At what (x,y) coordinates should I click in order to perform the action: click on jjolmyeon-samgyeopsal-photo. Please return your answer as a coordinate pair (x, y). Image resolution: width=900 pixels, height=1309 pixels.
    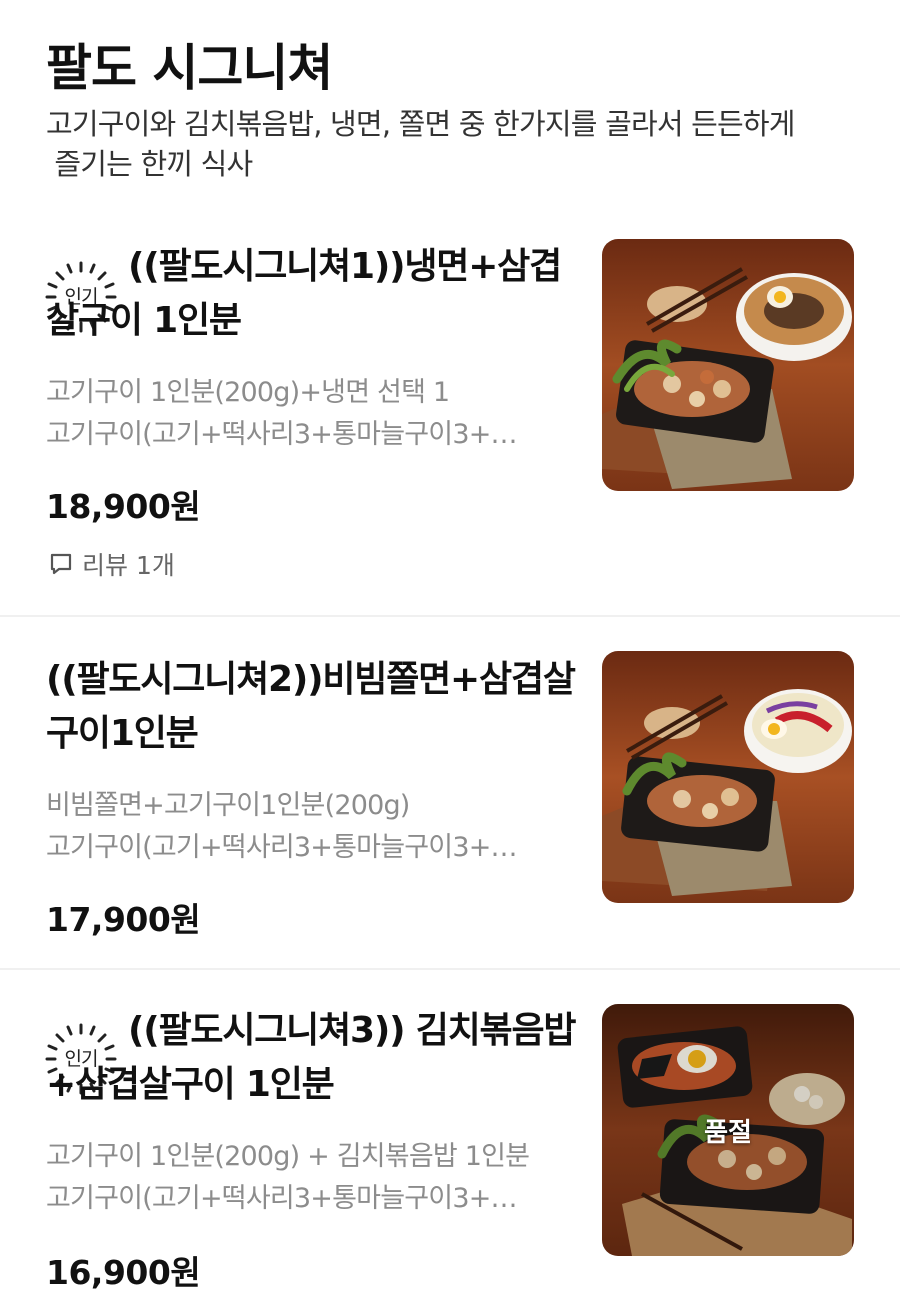
    Looking at the image, I should click on (728, 777).